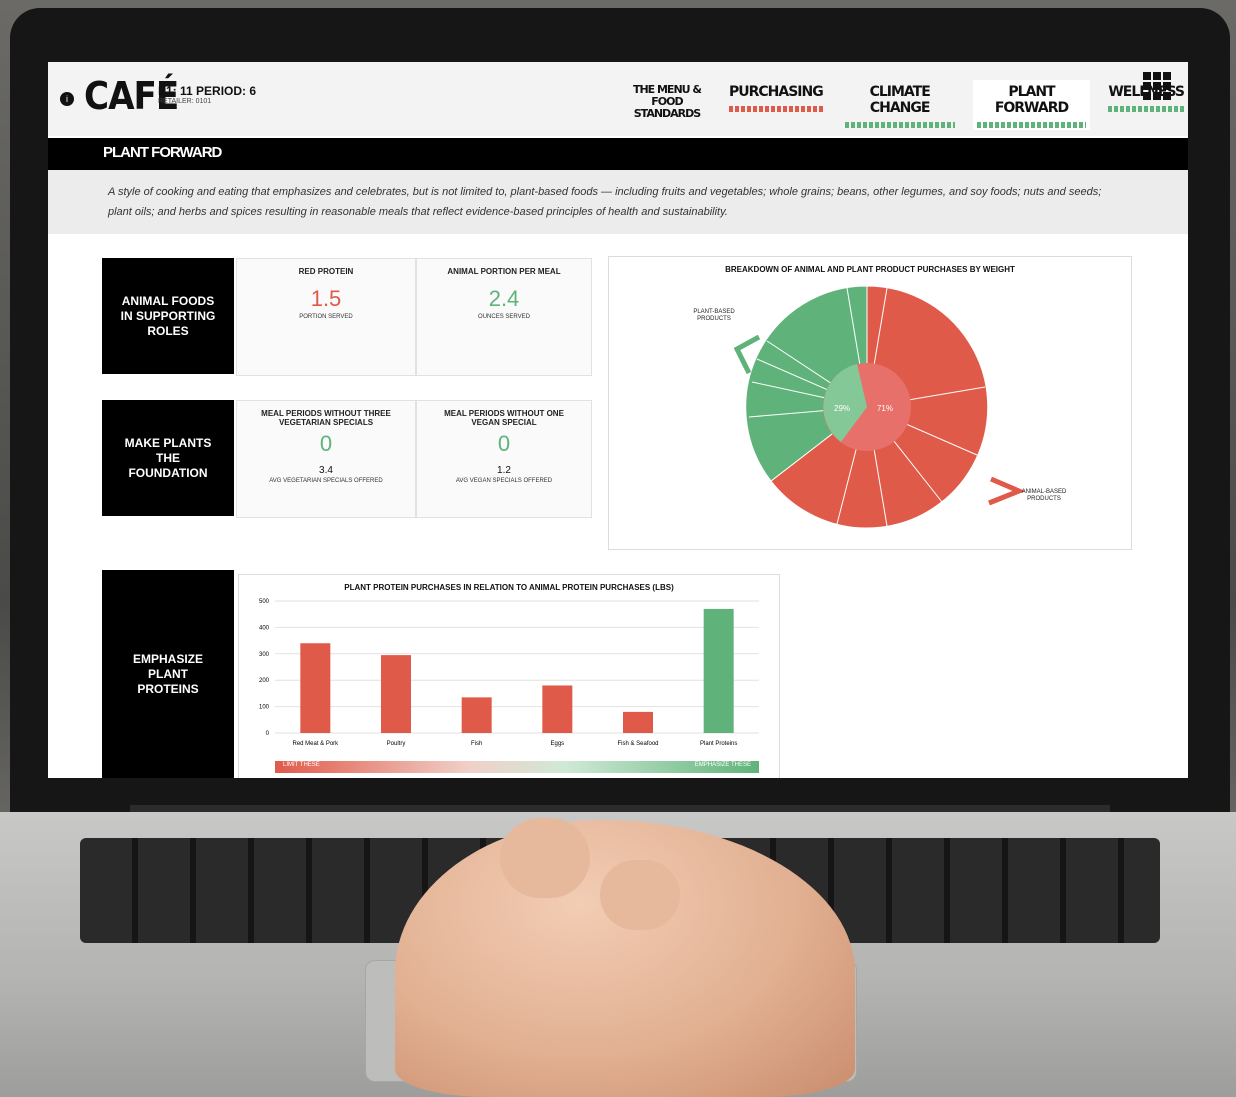 Image resolution: width=1236 pixels, height=1097 pixels. Describe the element at coordinates (264, 681) in the screenshot. I see `y-tick-label: 200` at that location.